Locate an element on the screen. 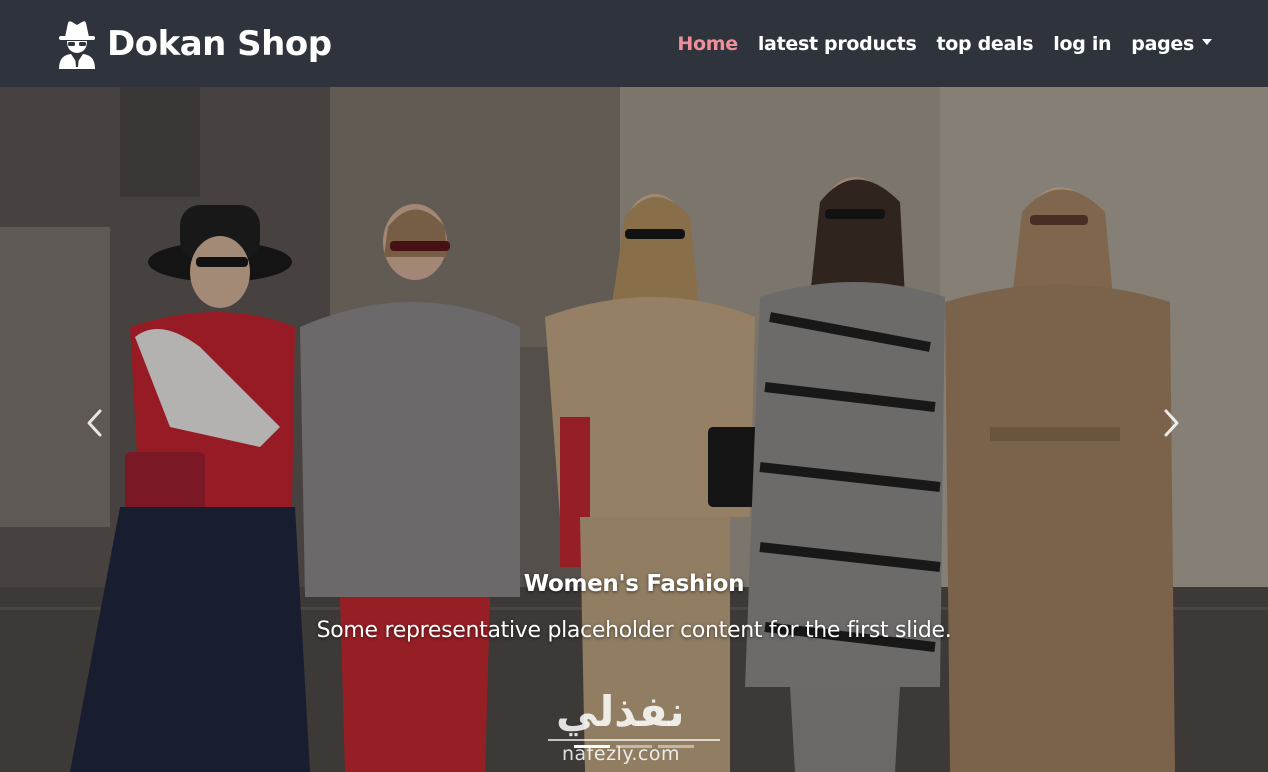  brand-link: Dokan Shop is located at coordinates (194, 44).